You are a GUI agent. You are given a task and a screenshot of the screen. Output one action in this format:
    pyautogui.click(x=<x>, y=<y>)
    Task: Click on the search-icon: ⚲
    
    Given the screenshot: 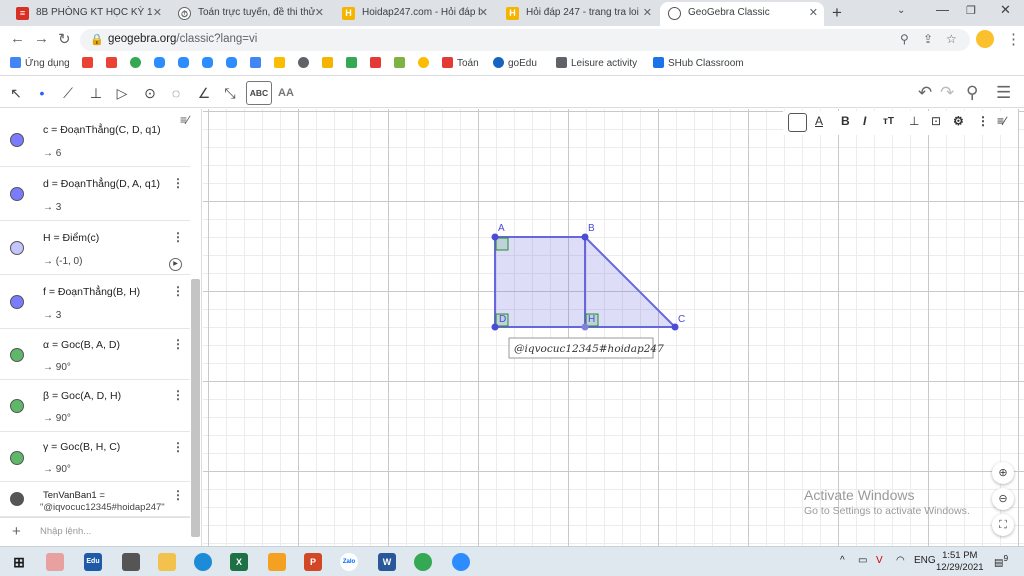 What is the action you would take?
    pyautogui.click(x=972, y=93)
    